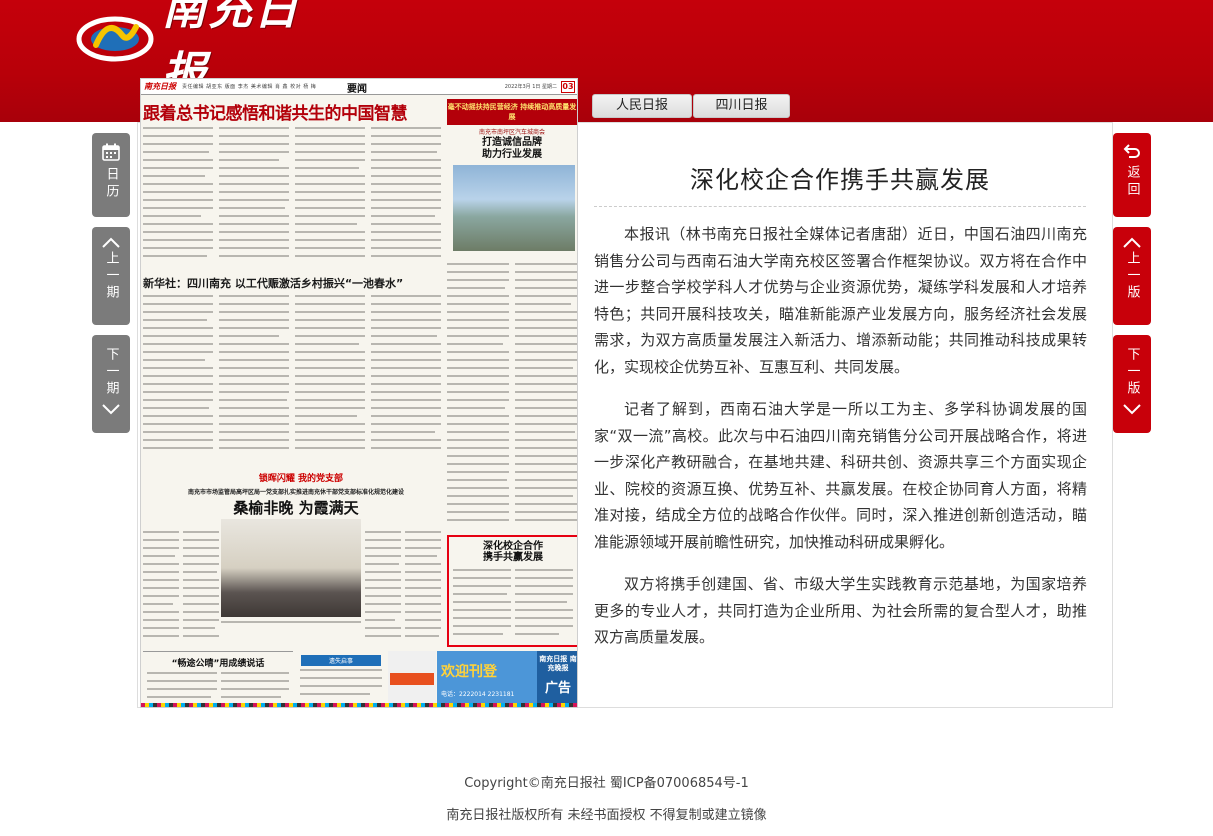  I want to click on back-button: 返回, so click(1132, 175).